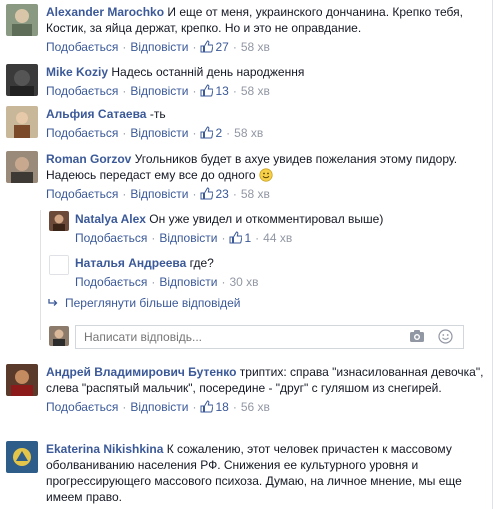  What do you see at coordinates (110, 219) in the screenshot?
I see `reply-author: Natalya Alex` at bounding box center [110, 219].